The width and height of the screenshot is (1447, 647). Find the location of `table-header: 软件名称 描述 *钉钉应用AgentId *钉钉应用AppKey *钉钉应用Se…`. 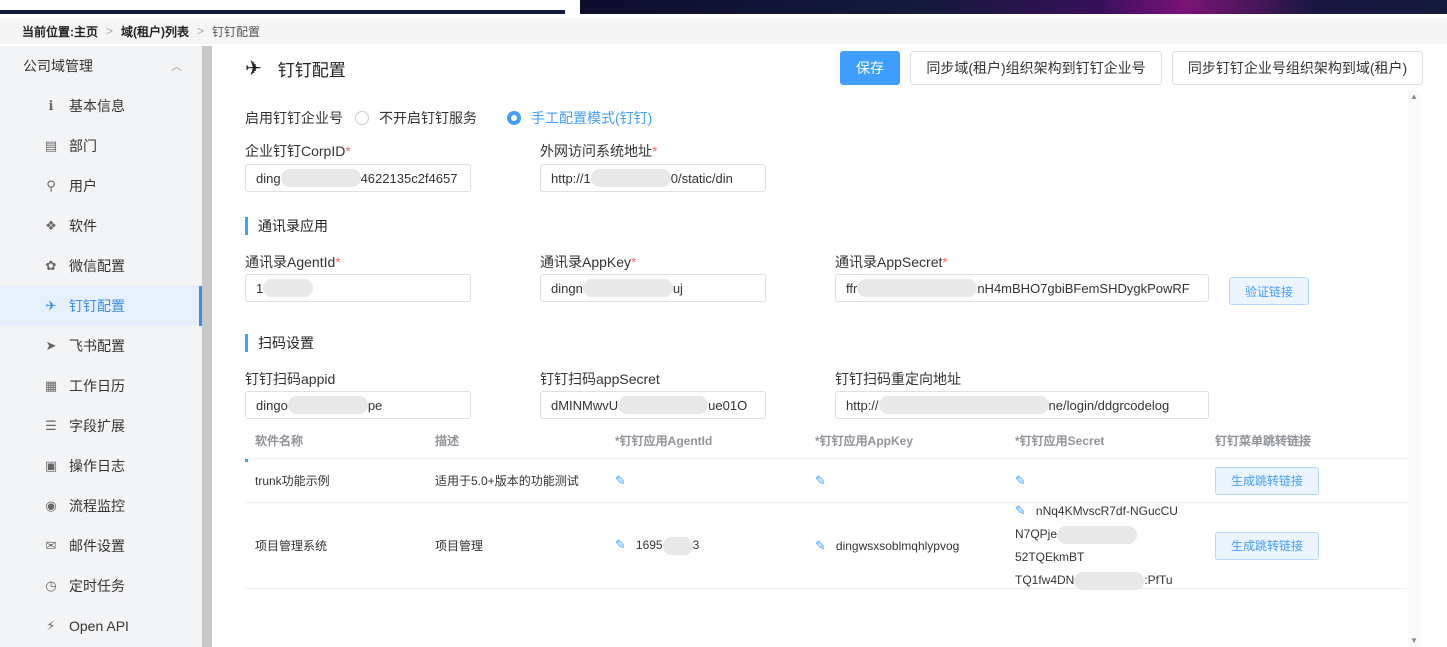

table-header: 软件名称 描述 *钉钉应用AgentId *钉钉应用AppKey *钉钉应用Se… is located at coordinates (826, 441).